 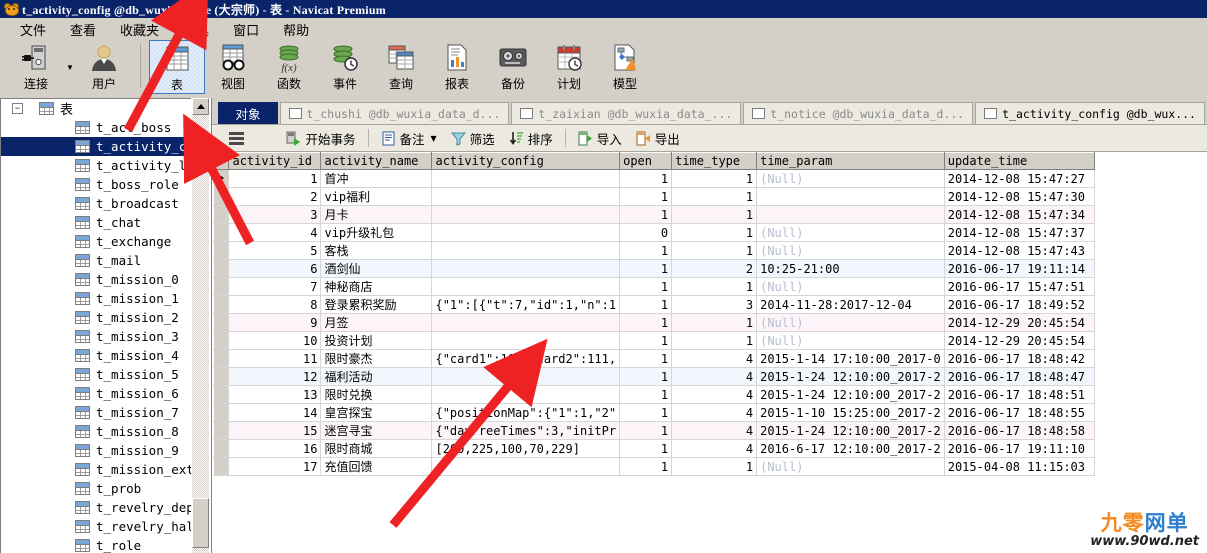 What do you see at coordinates (36, 67) in the screenshot?
I see `toolbar-button-connection: 连接` at bounding box center [36, 67].